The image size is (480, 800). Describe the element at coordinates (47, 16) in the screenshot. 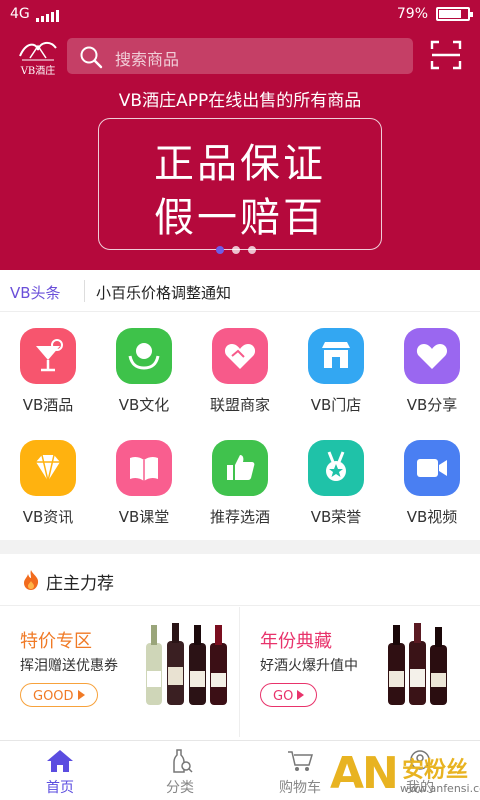

I see `signal-icon` at that location.